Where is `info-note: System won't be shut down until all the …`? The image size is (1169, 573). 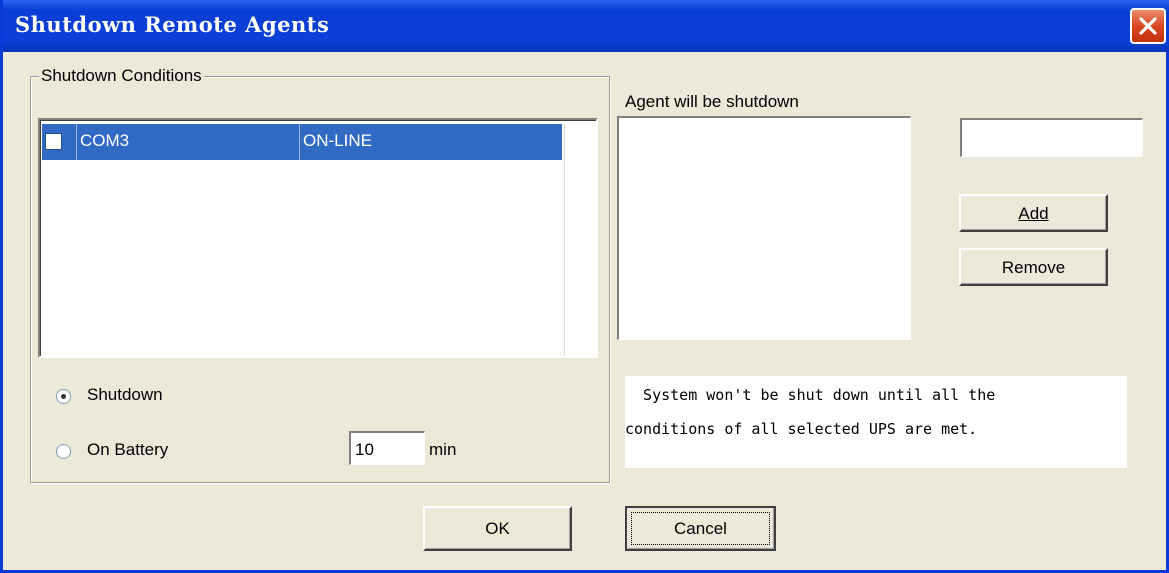
info-note: System won't be shut down until all the … is located at coordinates (876, 422).